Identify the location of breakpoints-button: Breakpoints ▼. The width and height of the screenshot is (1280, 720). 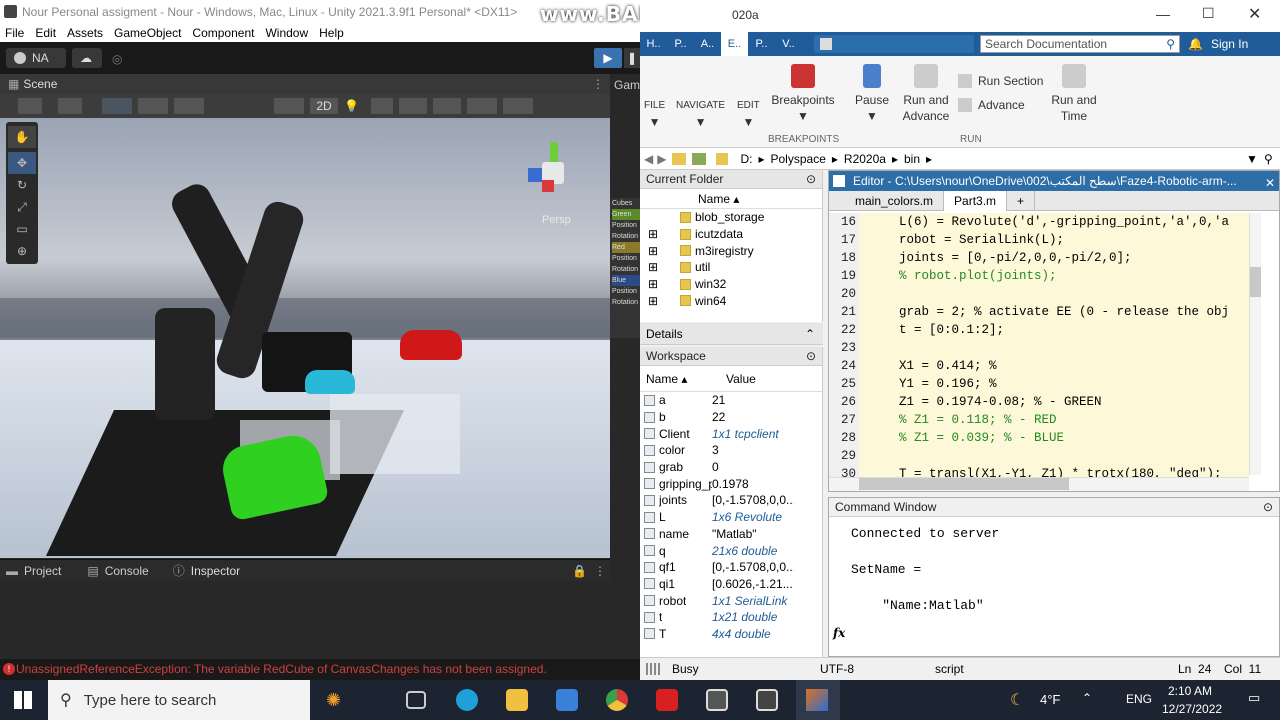
(803, 94).